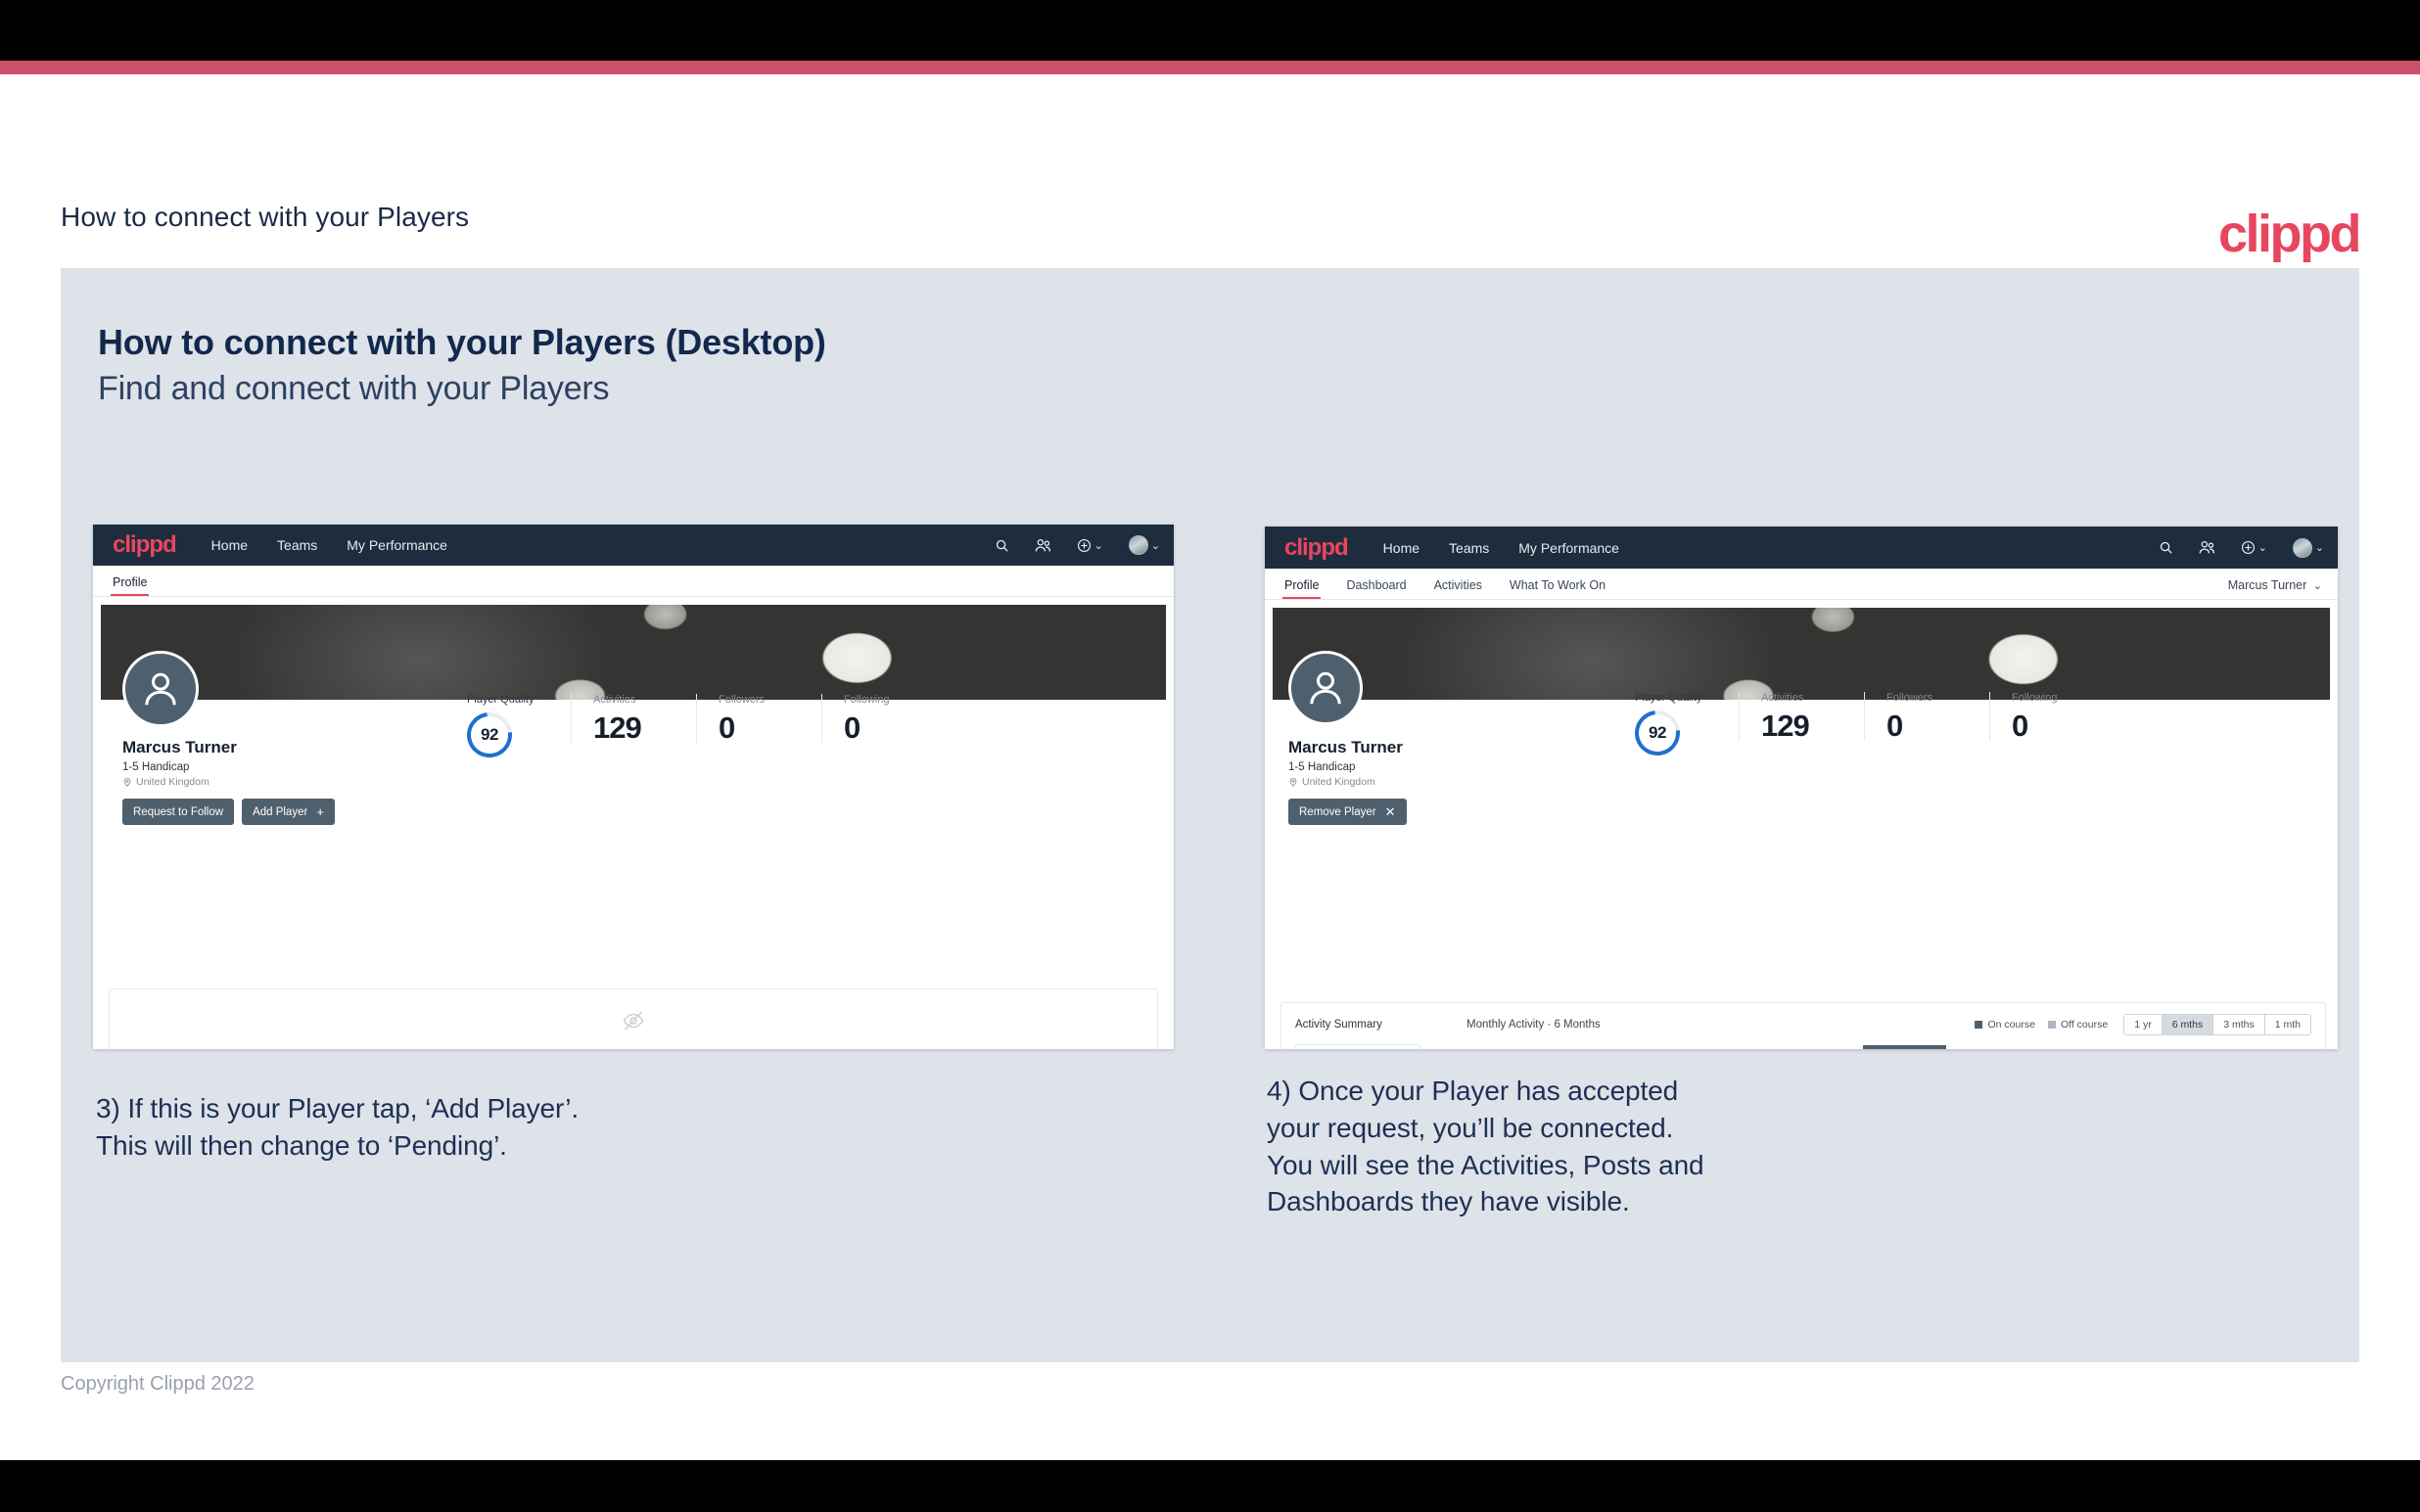  I want to click on tab-dashboard: Dashboard, so click(1376, 588).